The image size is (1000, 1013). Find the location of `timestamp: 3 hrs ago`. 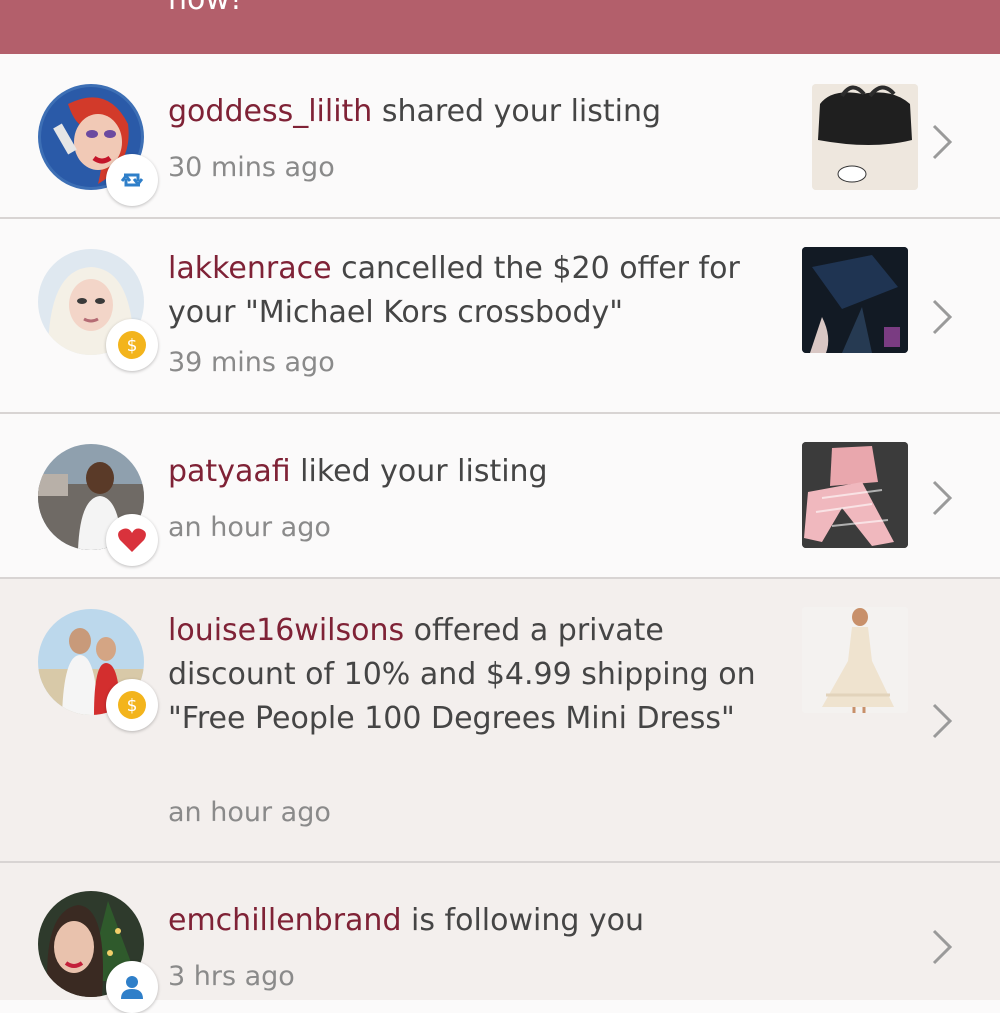

timestamp: 3 hrs ago is located at coordinates (231, 976).